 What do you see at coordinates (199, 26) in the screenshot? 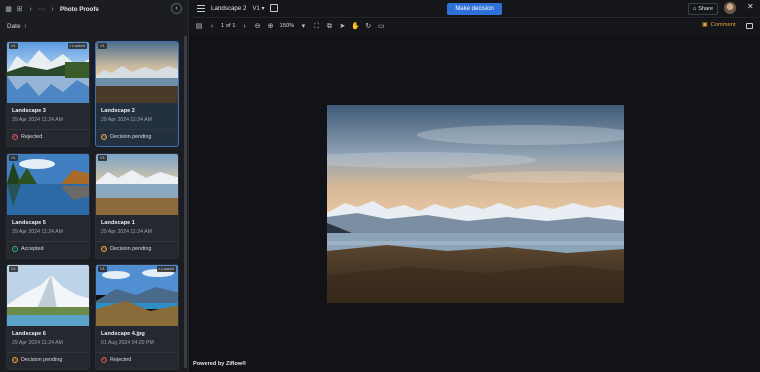
I see `panel-icon: ▤` at bounding box center [199, 26].